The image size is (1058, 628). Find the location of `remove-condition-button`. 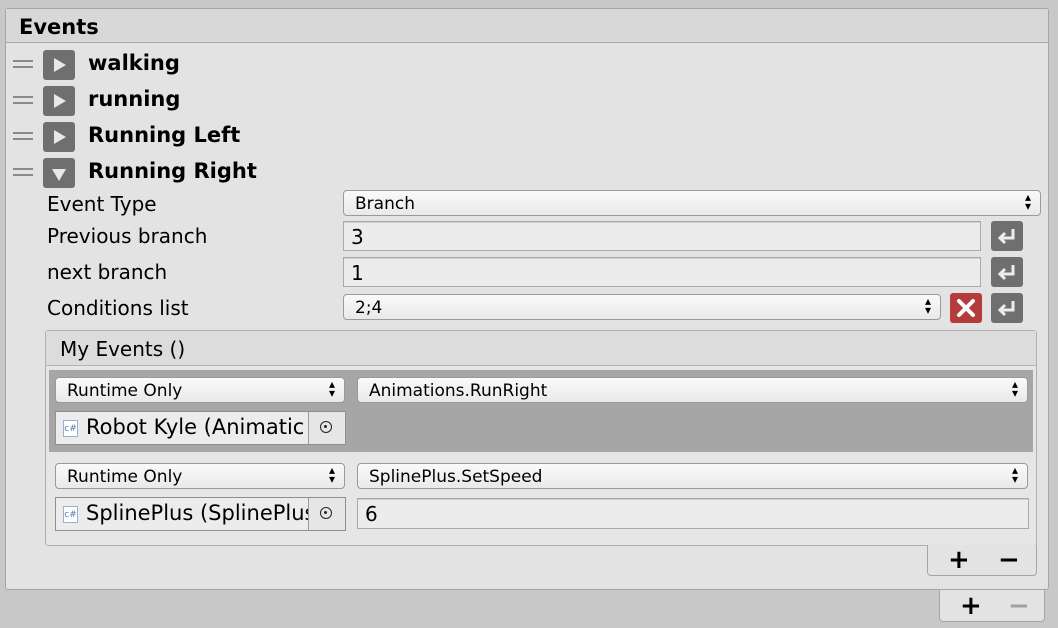

remove-condition-button is located at coordinates (966, 308).